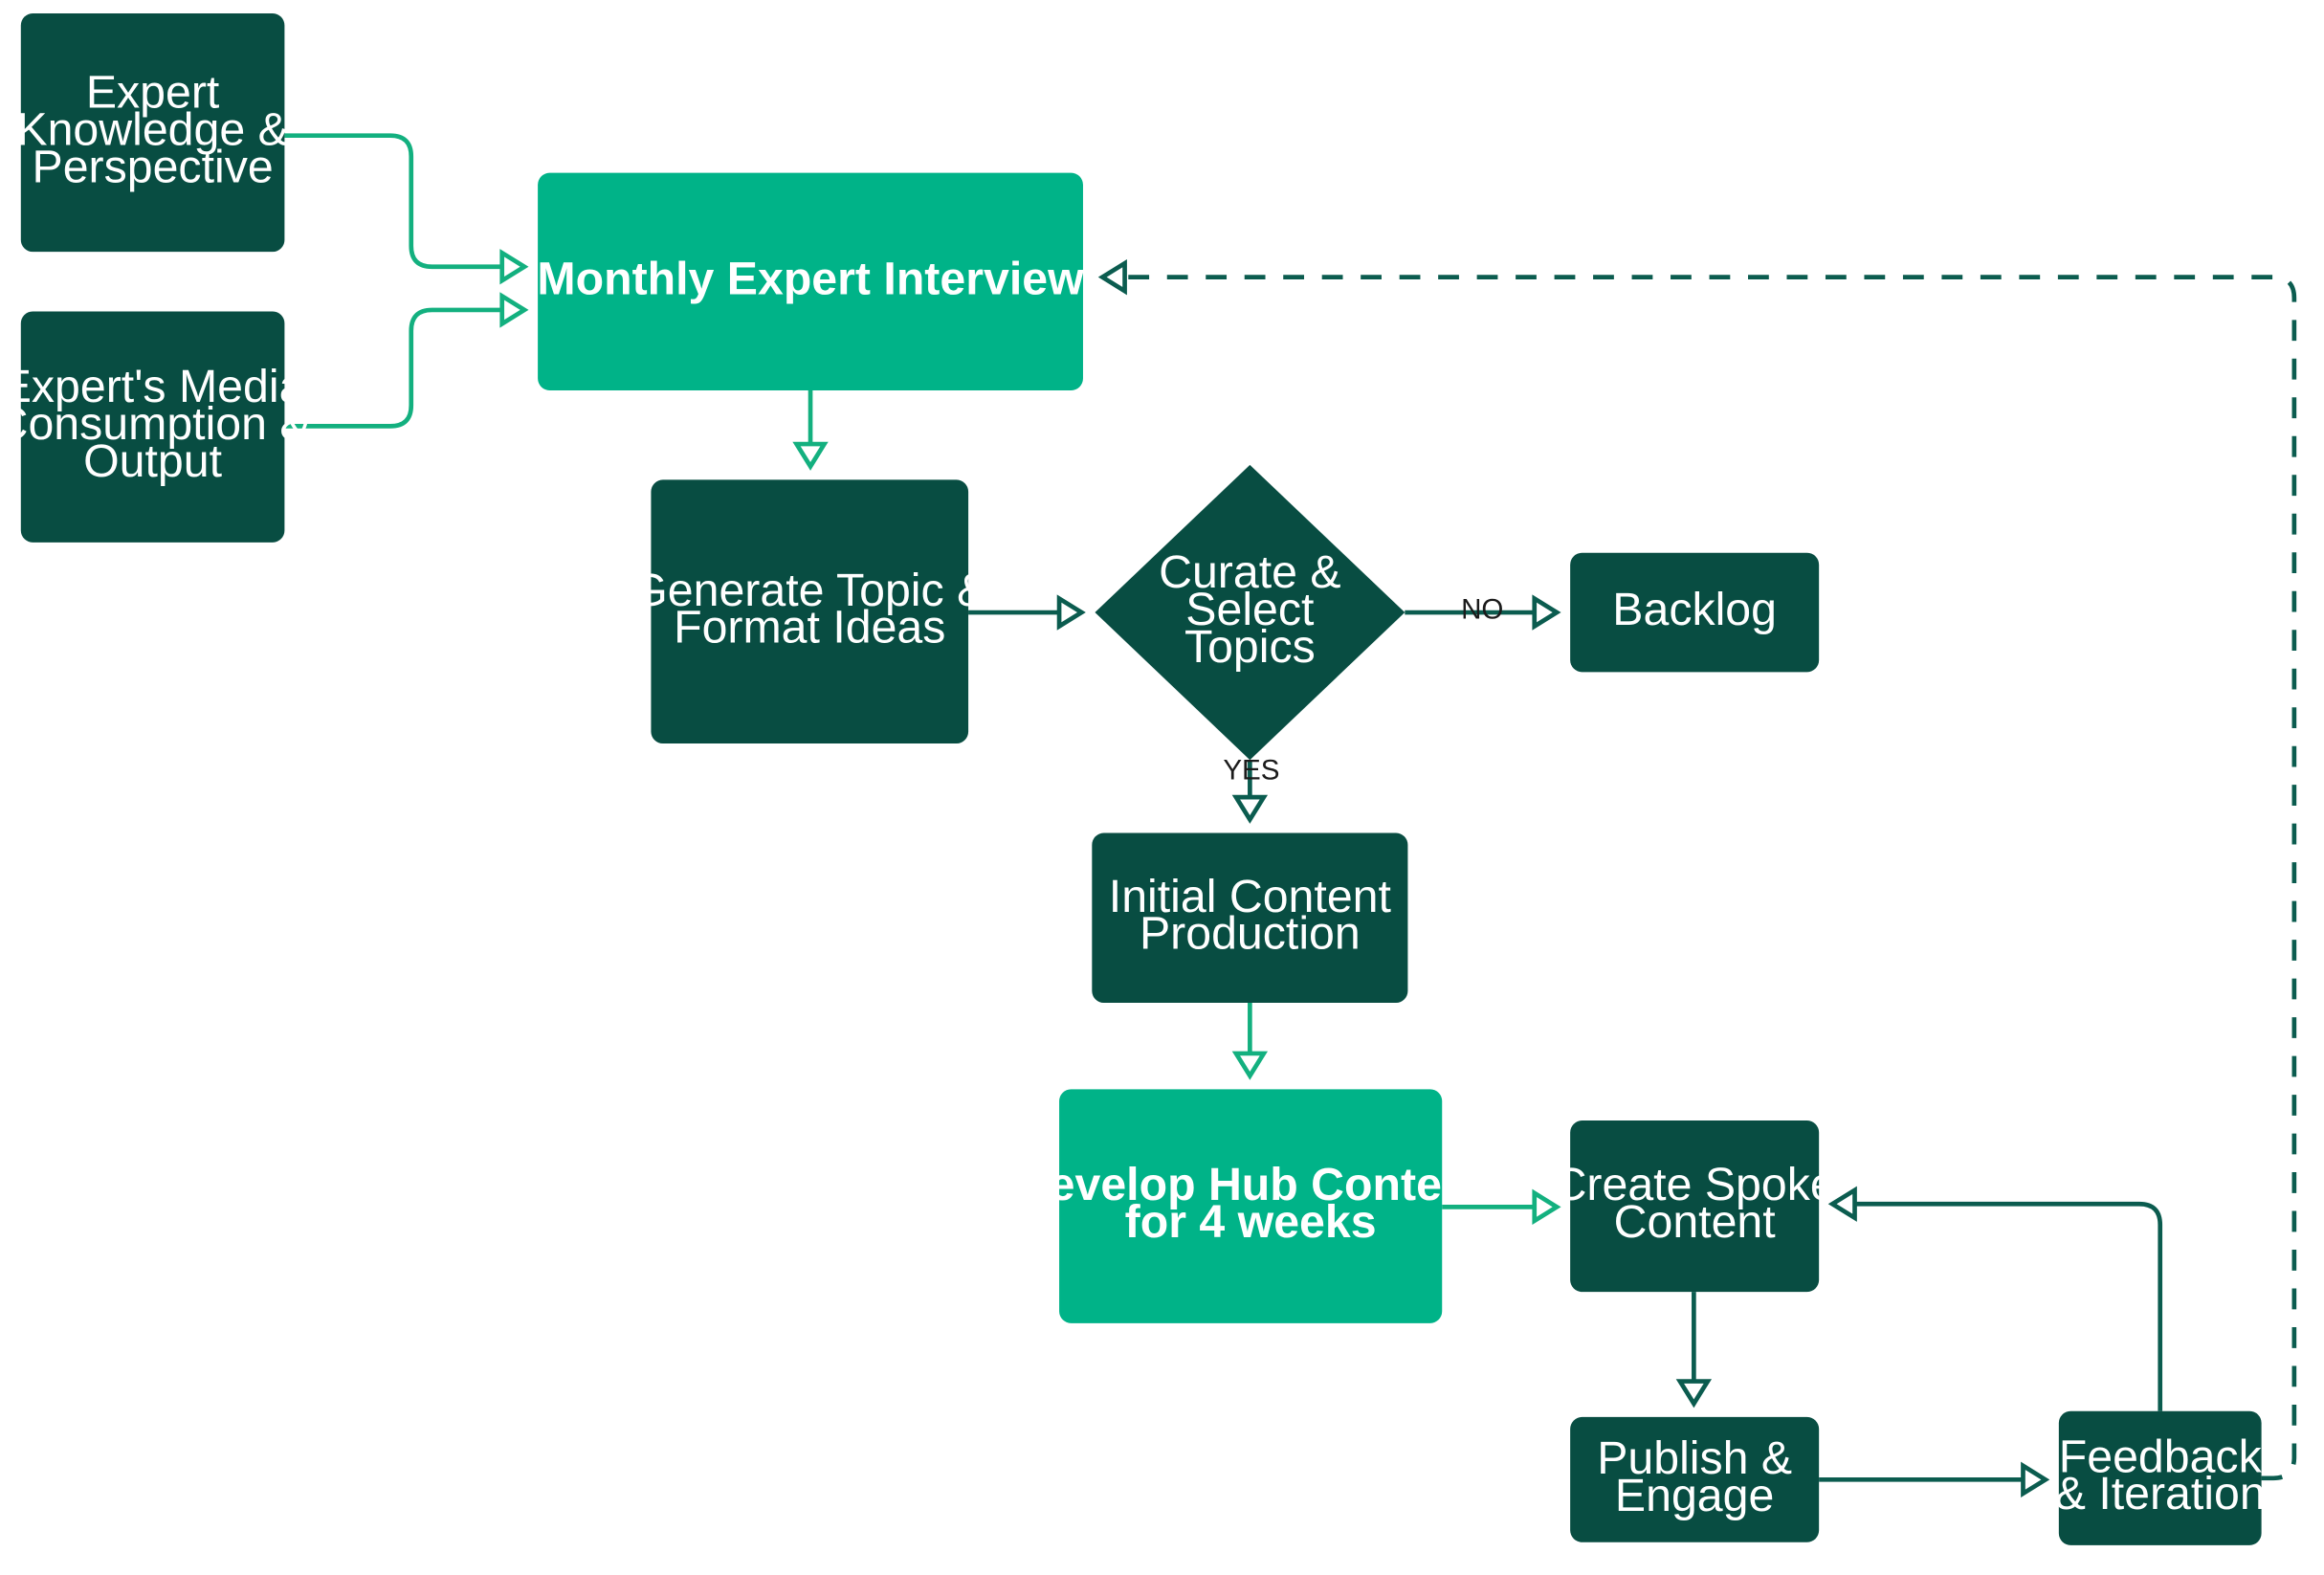 The width and height of the screenshot is (2324, 1575). What do you see at coordinates (1695, 1206) in the screenshot?
I see `node-create-spoke-content: Create Spoke Content` at bounding box center [1695, 1206].